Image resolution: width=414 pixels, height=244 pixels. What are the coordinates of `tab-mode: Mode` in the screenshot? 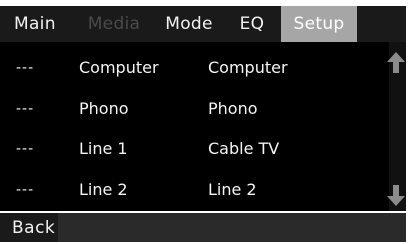 It's located at (189, 24).